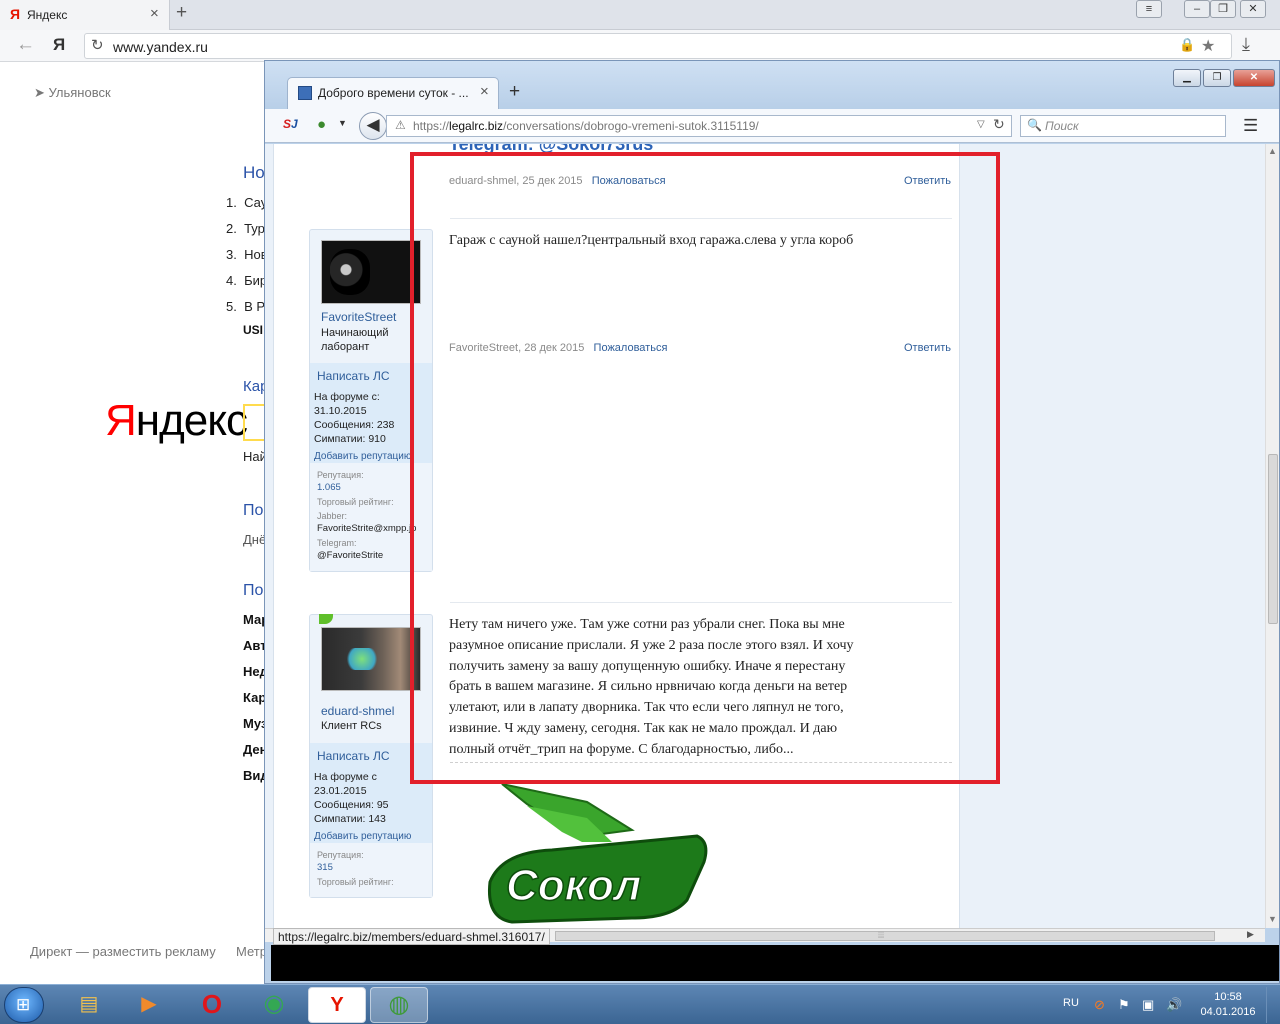 The width and height of the screenshot is (1280, 1024). Describe the element at coordinates (231, 228) in the screenshot. I see `news-num: 2.` at that location.